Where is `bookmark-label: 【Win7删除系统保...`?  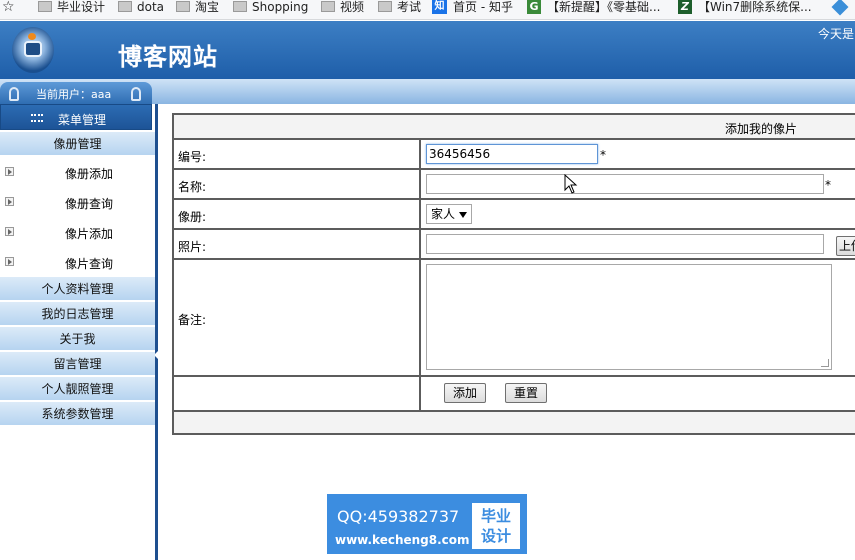 bookmark-label: 【Win7删除系统保... is located at coordinates (755, 7).